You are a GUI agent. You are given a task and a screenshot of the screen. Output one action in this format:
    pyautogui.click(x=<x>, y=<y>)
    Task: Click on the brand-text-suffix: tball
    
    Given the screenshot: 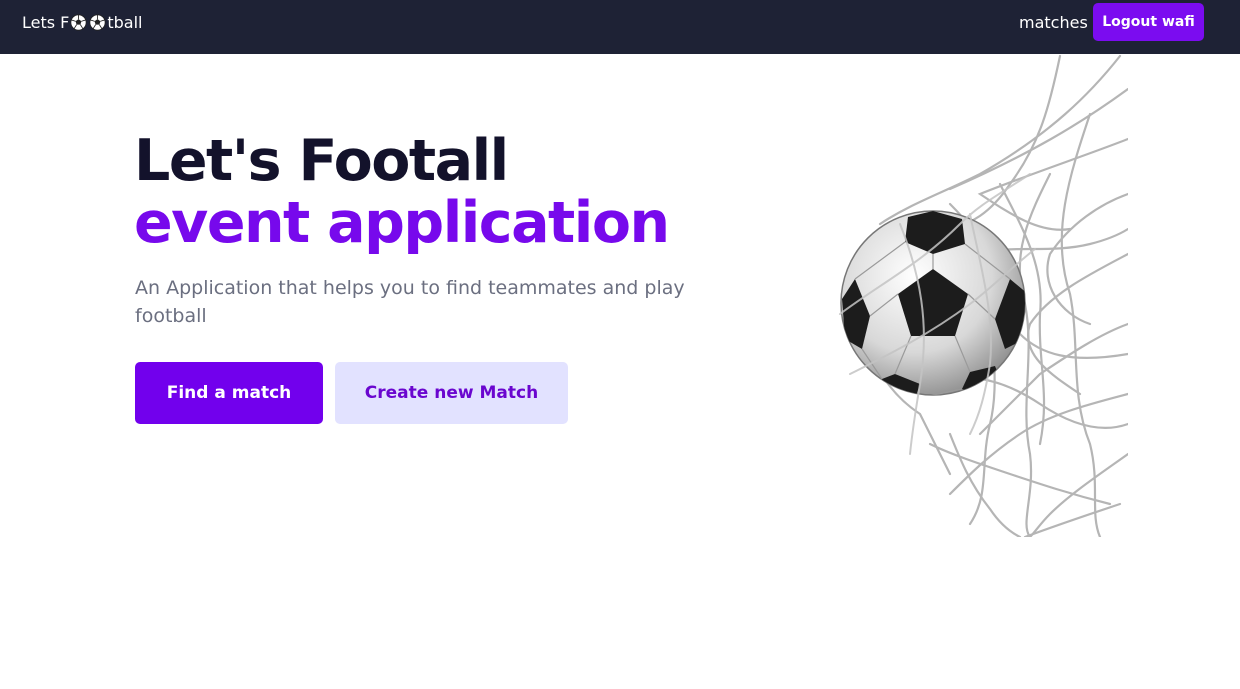 What is the action you would take?
    pyautogui.click(x=125, y=22)
    